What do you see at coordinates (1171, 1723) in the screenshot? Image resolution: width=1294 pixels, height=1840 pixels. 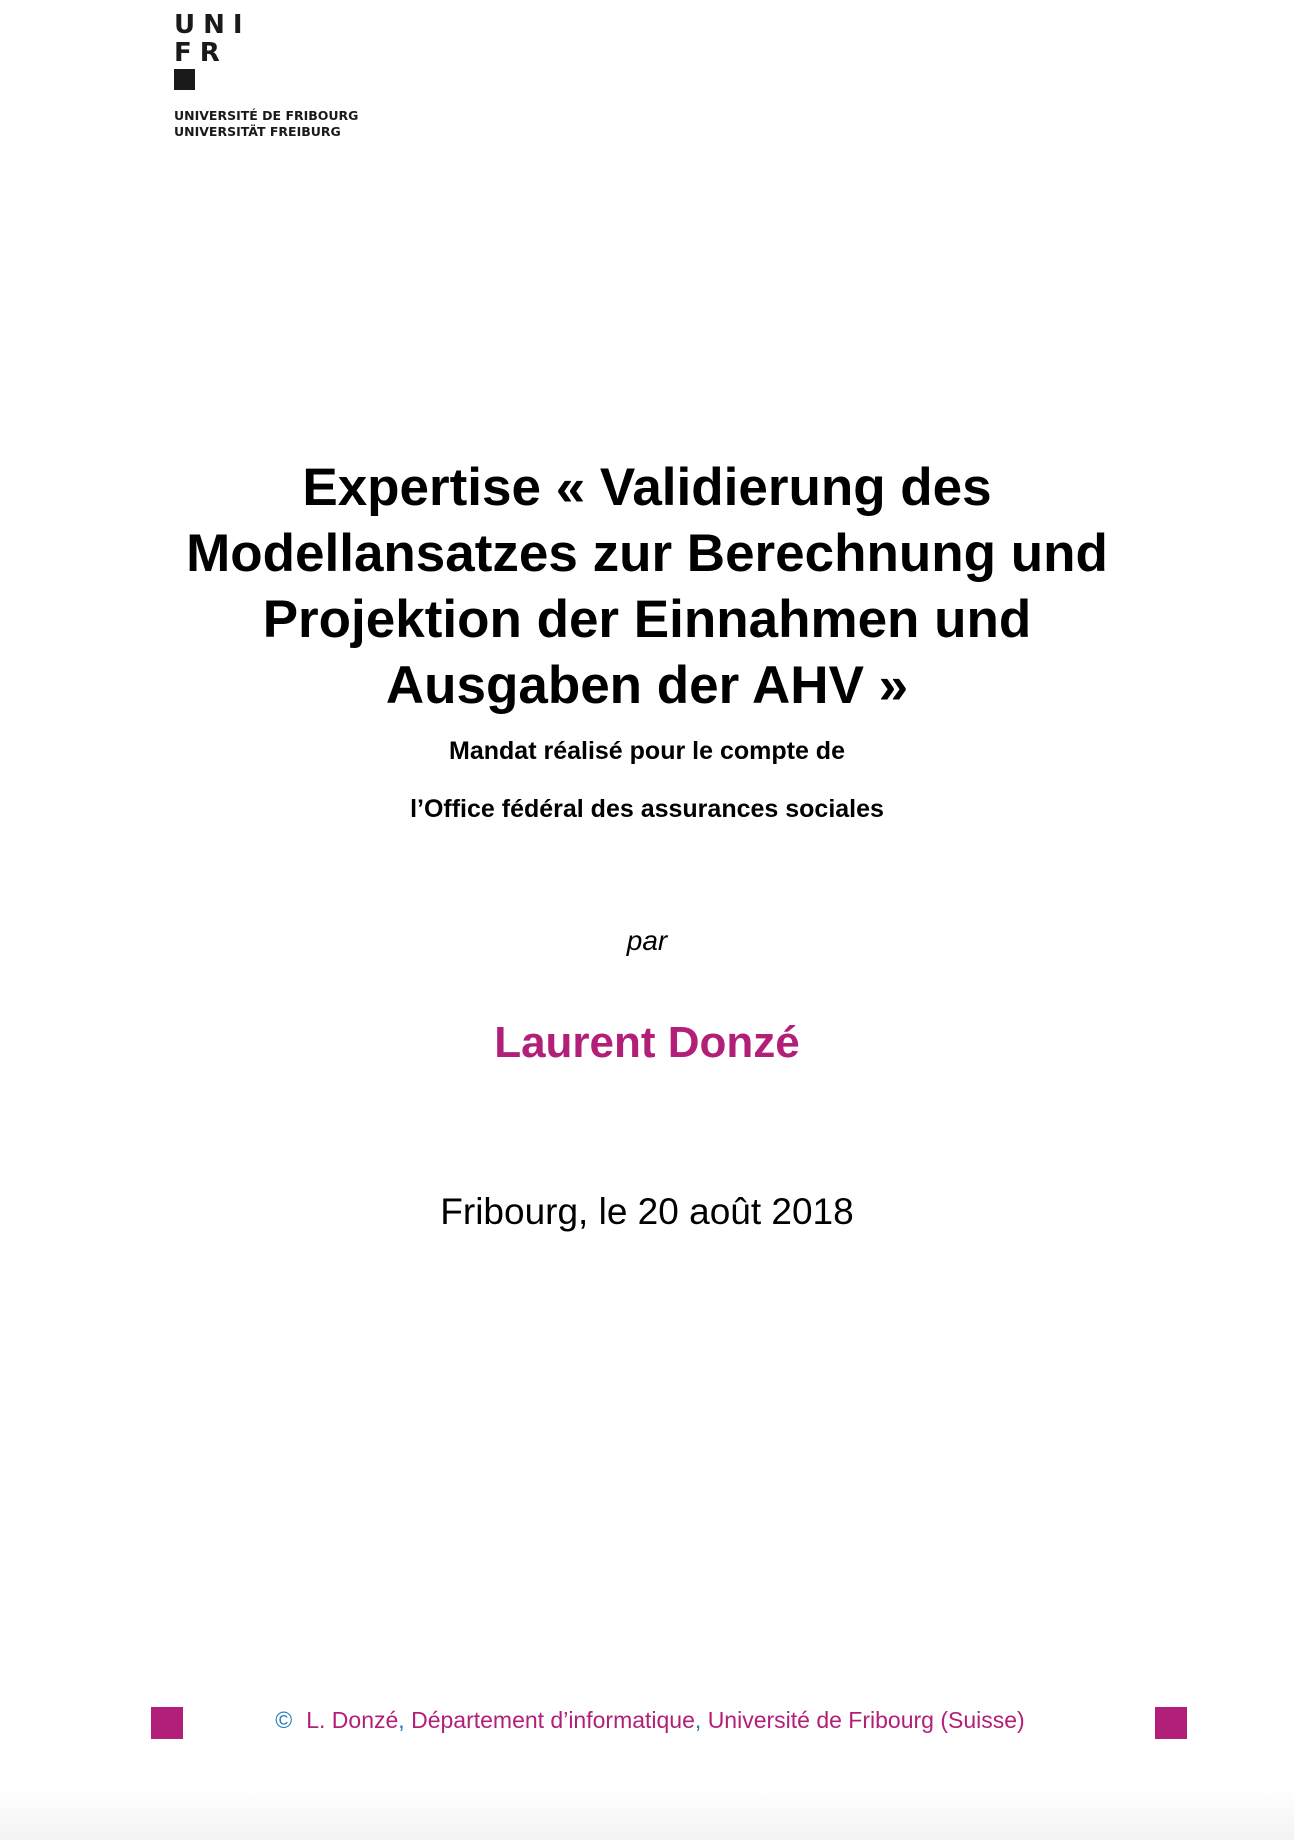 I see `footer-square-right-icon` at bounding box center [1171, 1723].